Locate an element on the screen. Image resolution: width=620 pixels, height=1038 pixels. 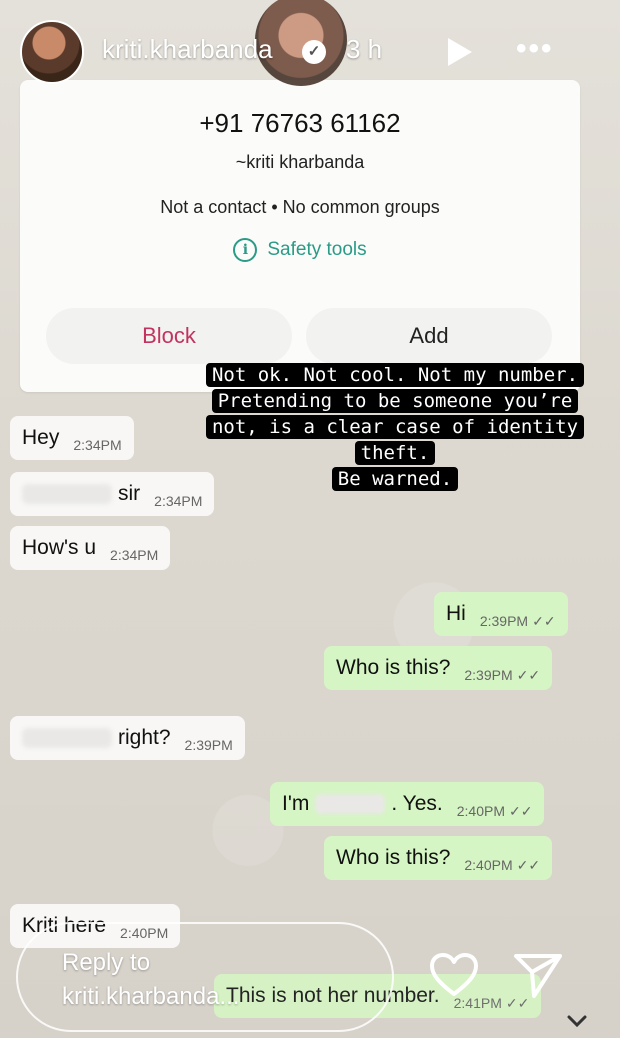
caption-line: Be warned. is located at coordinates (395, 479).